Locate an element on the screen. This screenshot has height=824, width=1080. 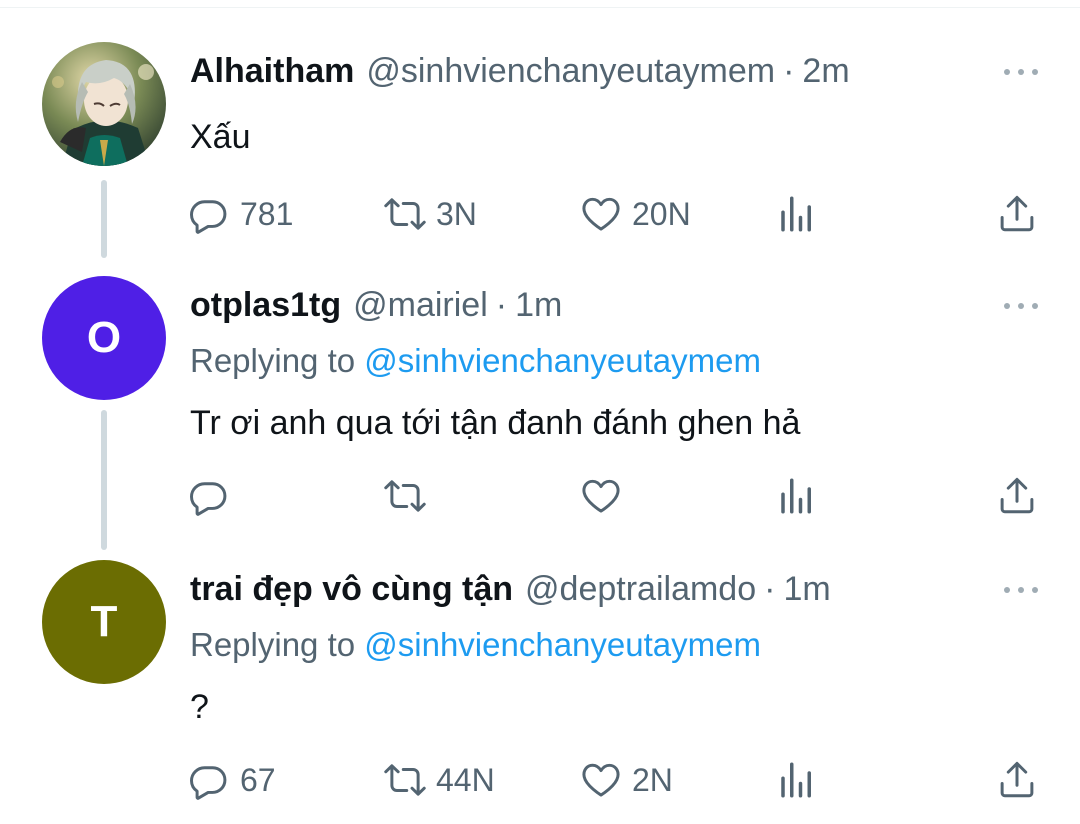
reply-button is located at coordinates (214, 496).